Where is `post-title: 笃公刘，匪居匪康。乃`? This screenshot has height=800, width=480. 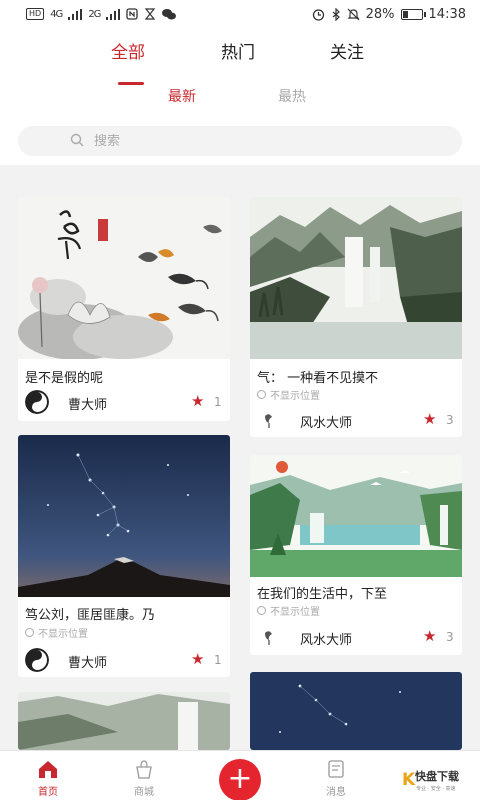 post-title: 笃公刘，匪居匪康。乃 is located at coordinates (90, 615).